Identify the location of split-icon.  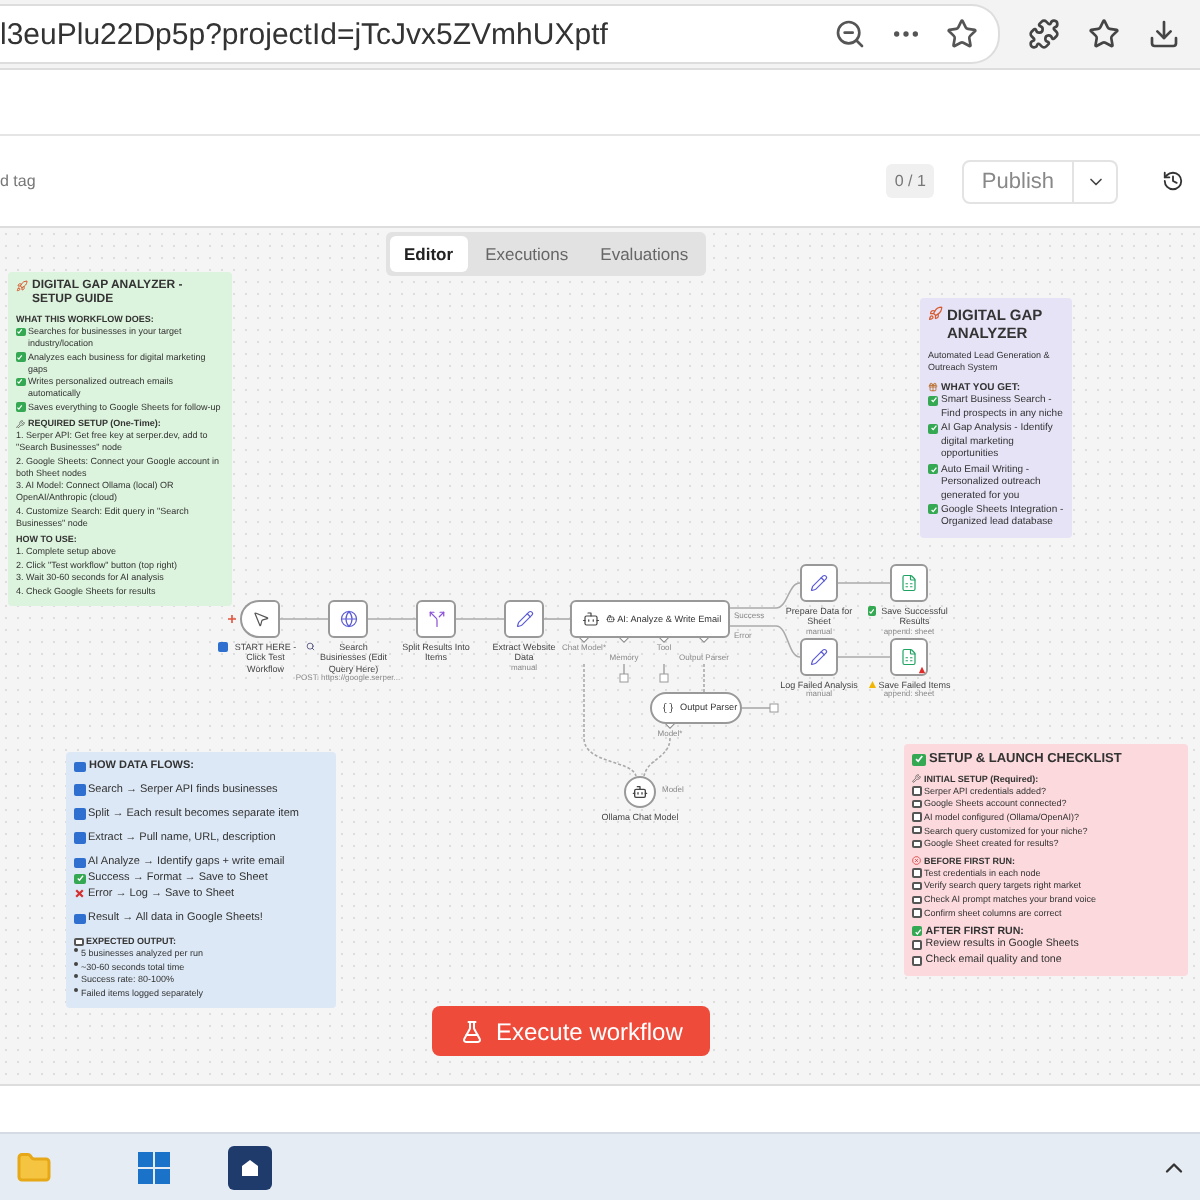
(436, 619).